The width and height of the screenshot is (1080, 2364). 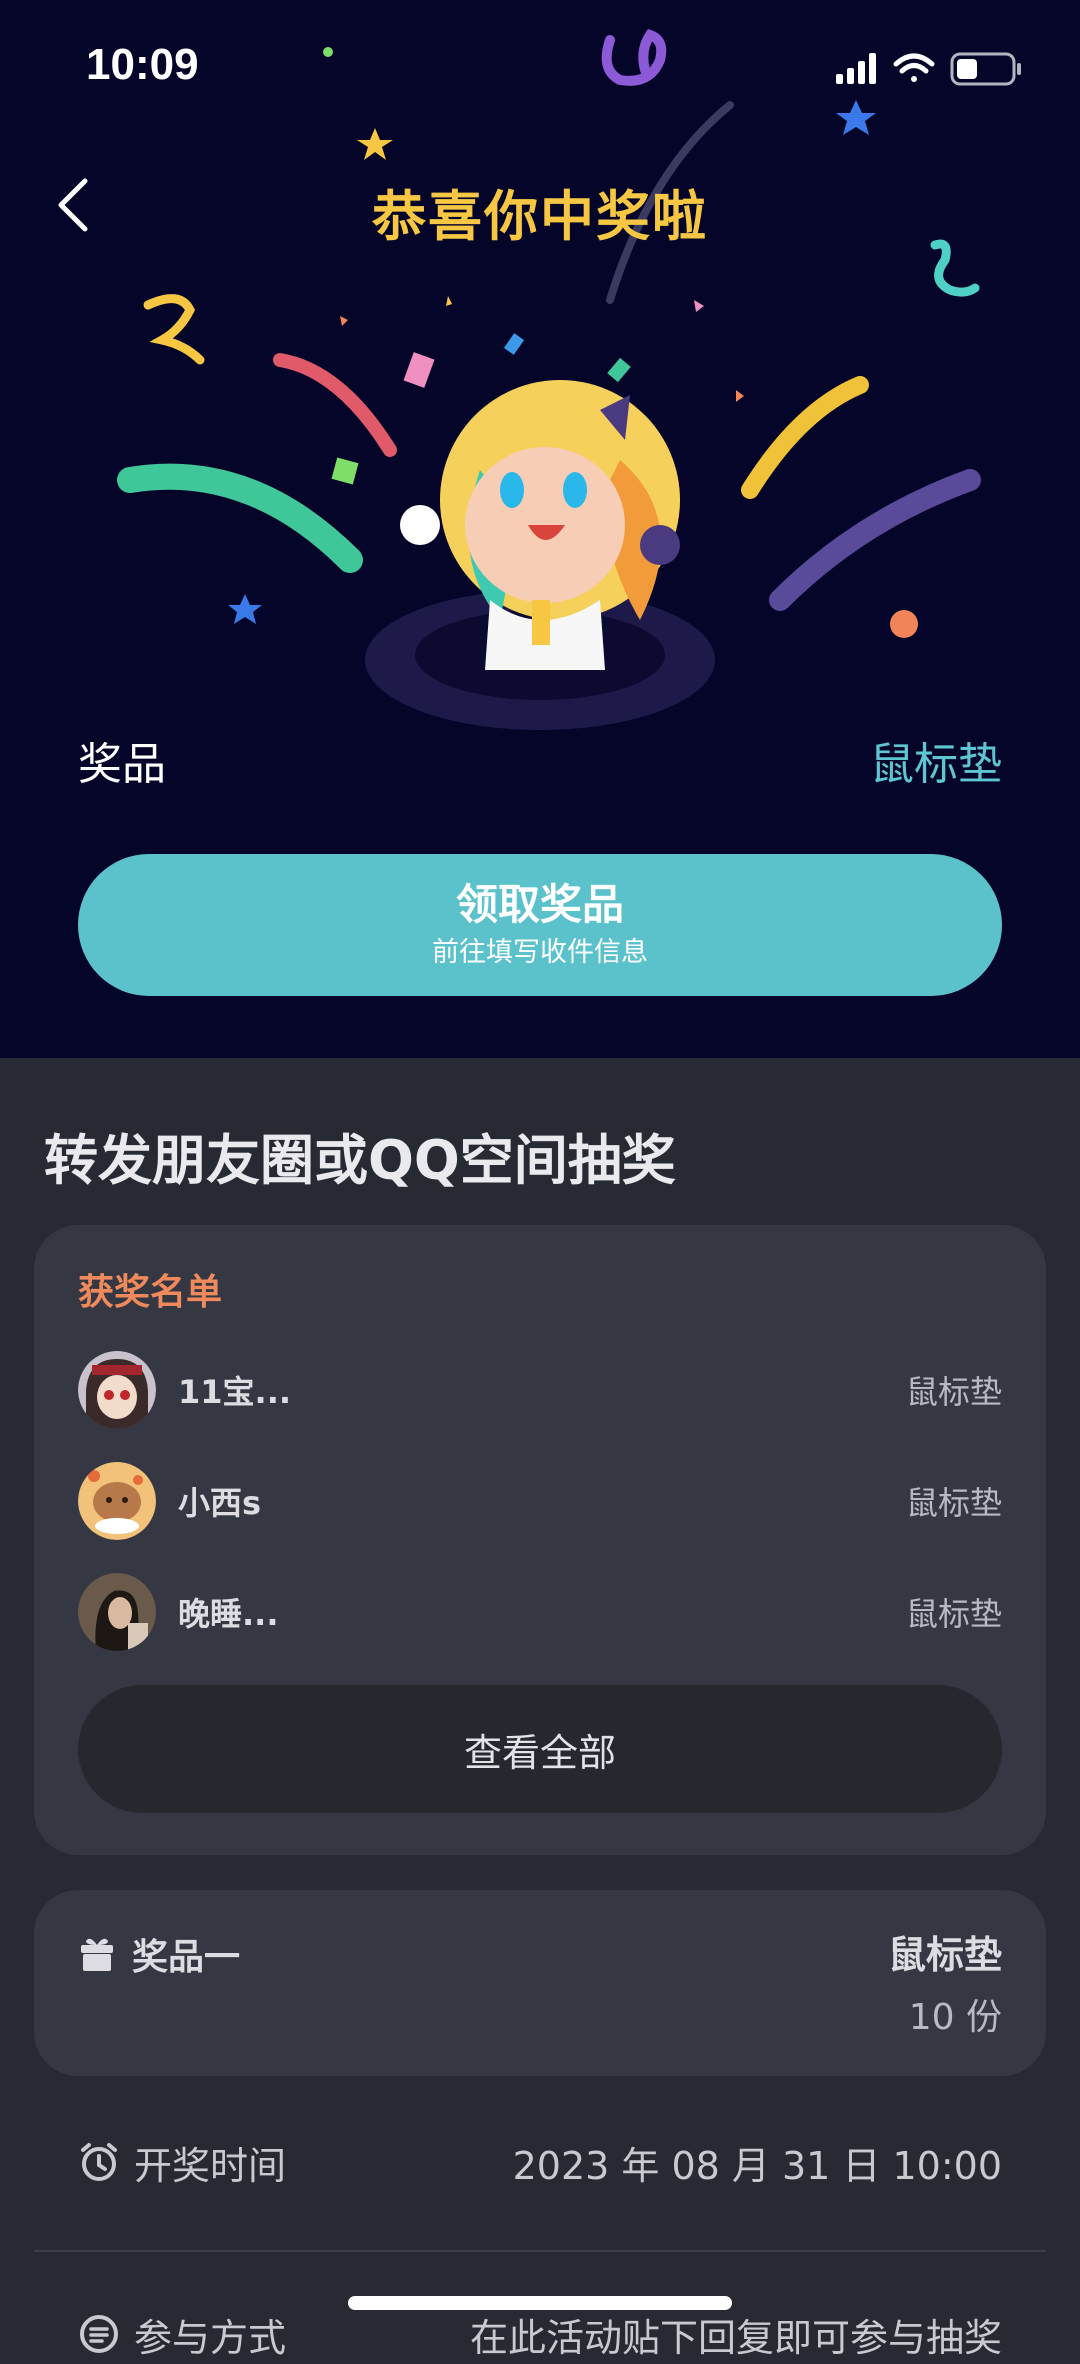 I want to click on prize-item-label: 奖品一, so click(x=186, y=1957).